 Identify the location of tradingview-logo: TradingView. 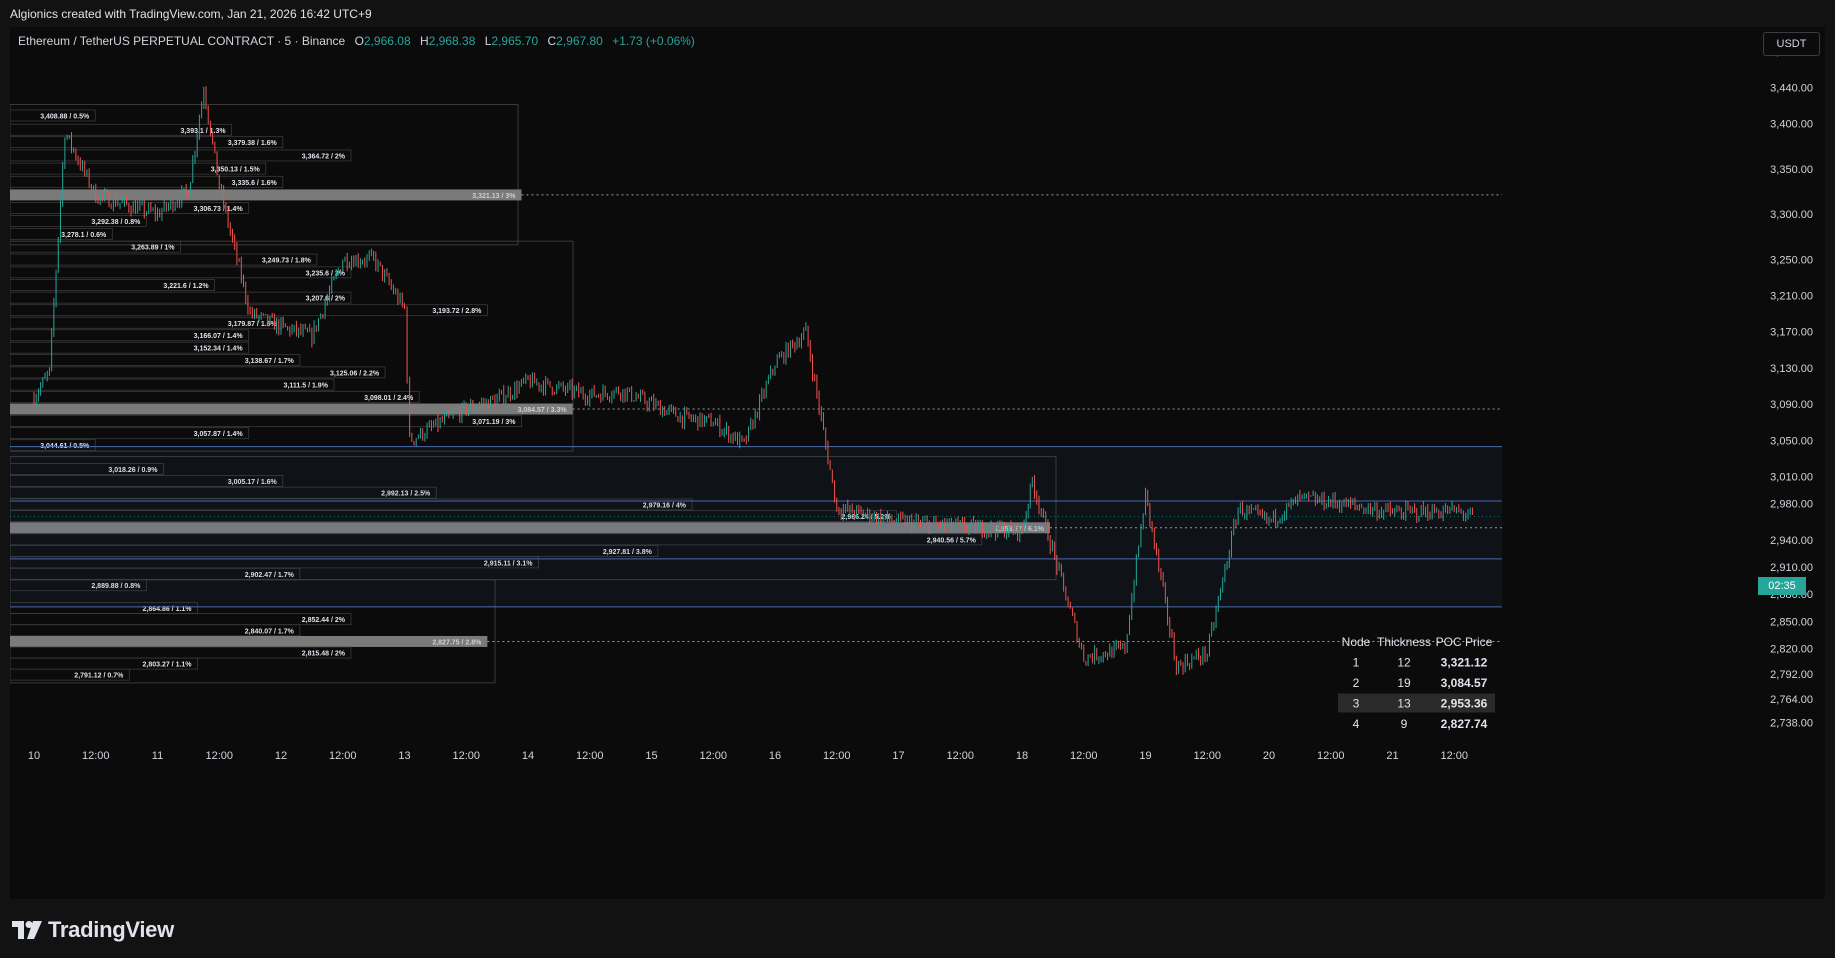
(93, 929).